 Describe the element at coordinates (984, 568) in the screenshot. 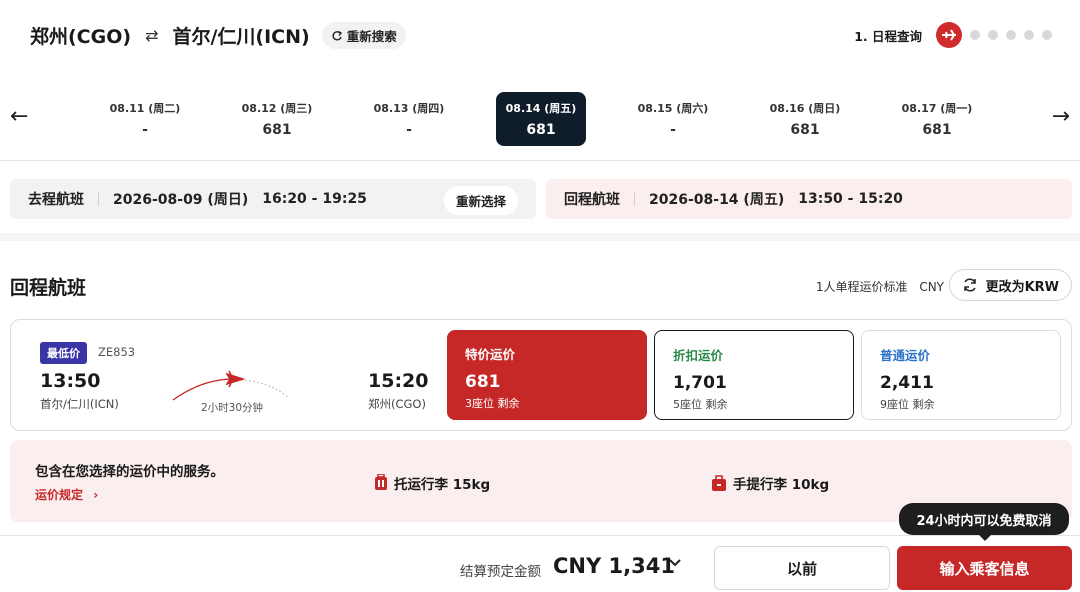

I see `enter-passenger-info-button: 输入乘客信息` at that location.